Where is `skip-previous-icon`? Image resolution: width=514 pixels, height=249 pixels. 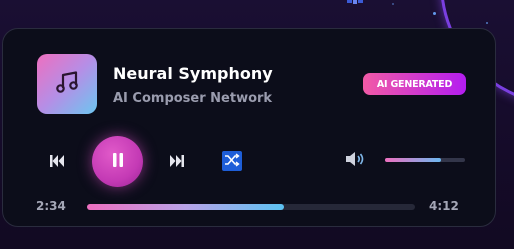
skip-previous-icon is located at coordinates (57, 162).